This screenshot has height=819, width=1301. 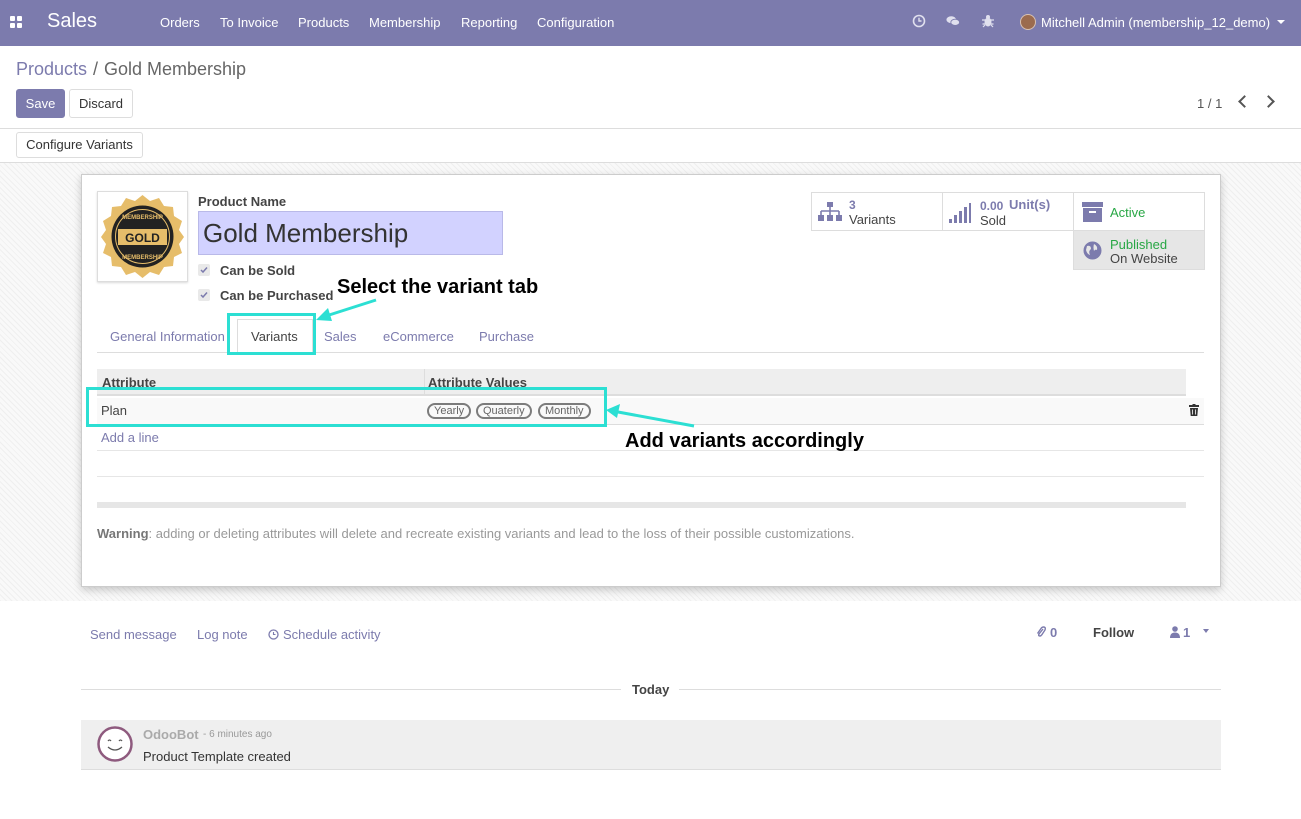 What do you see at coordinates (988, 21) in the screenshot?
I see `bug-icon` at bounding box center [988, 21].